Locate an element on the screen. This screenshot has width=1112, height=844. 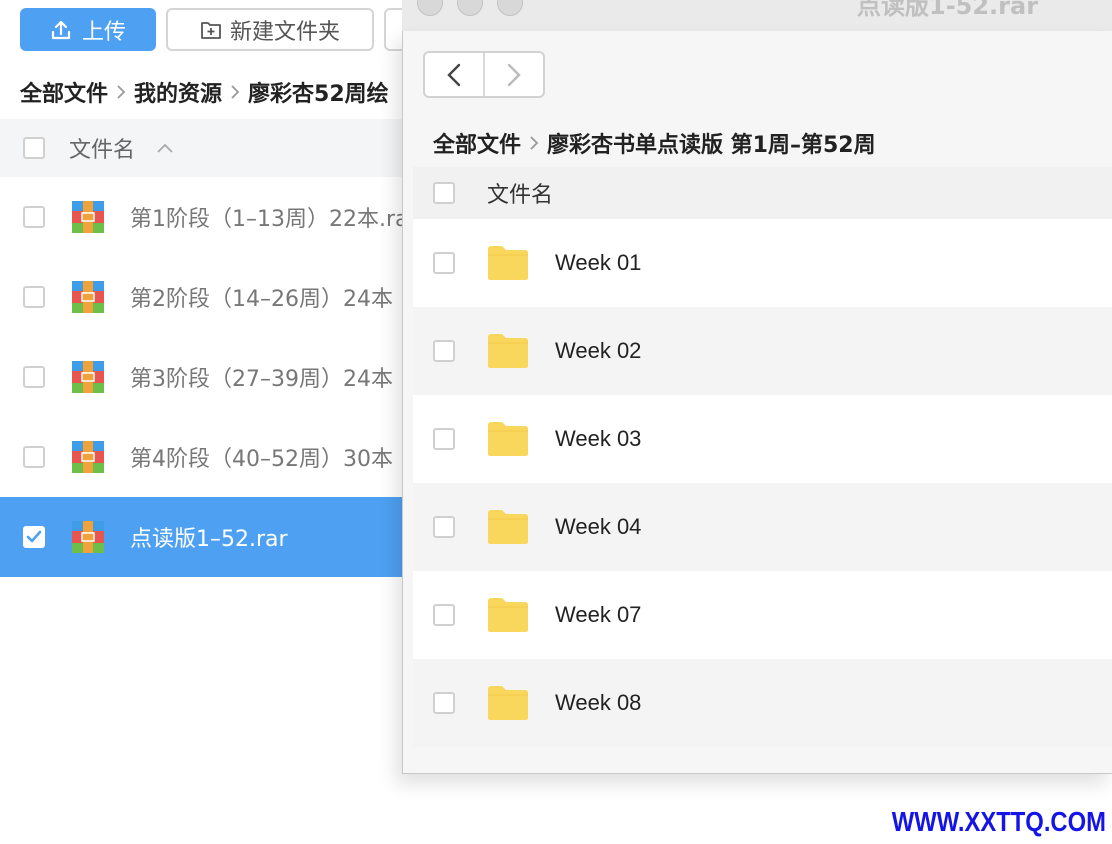
popup-titlebar: 点读版1-52.rar is located at coordinates (757, 15).